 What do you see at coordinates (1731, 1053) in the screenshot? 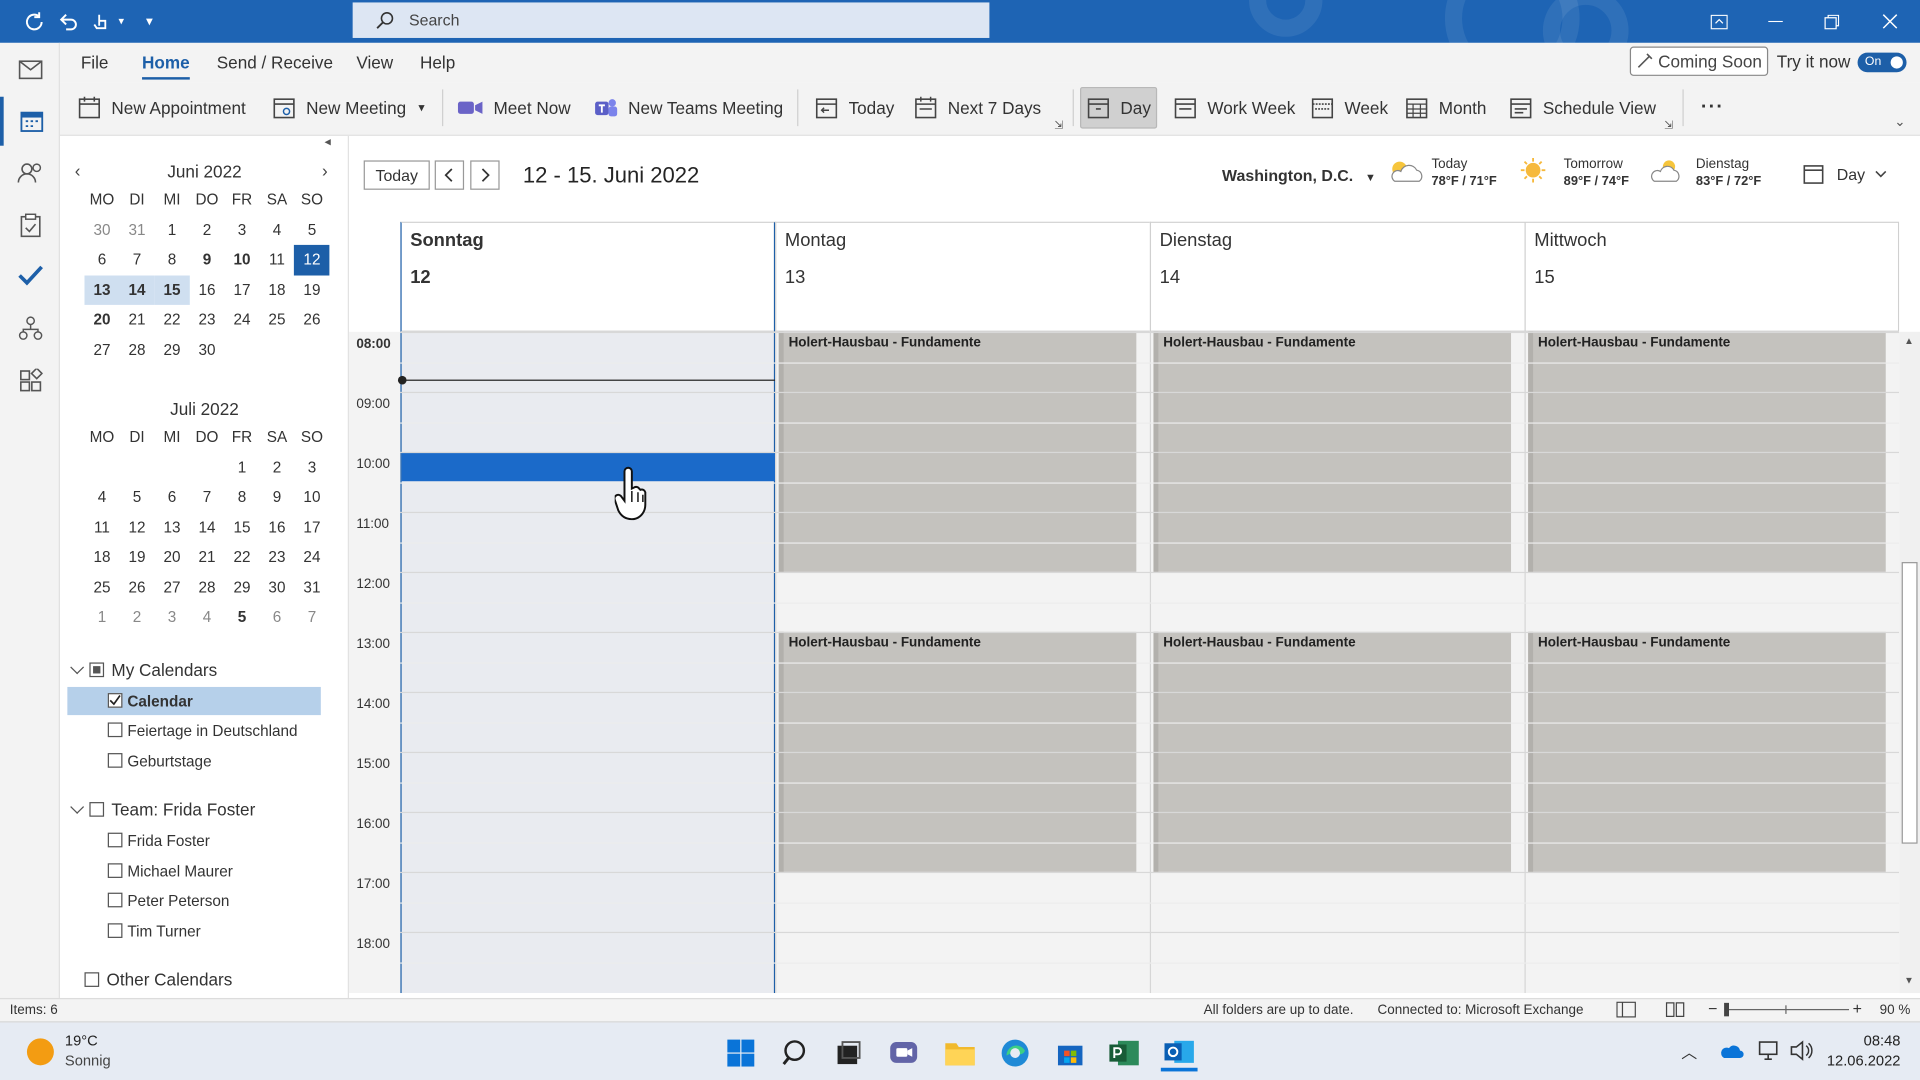
I see `onedrive-icon` at bounding box center [1731, 1053].